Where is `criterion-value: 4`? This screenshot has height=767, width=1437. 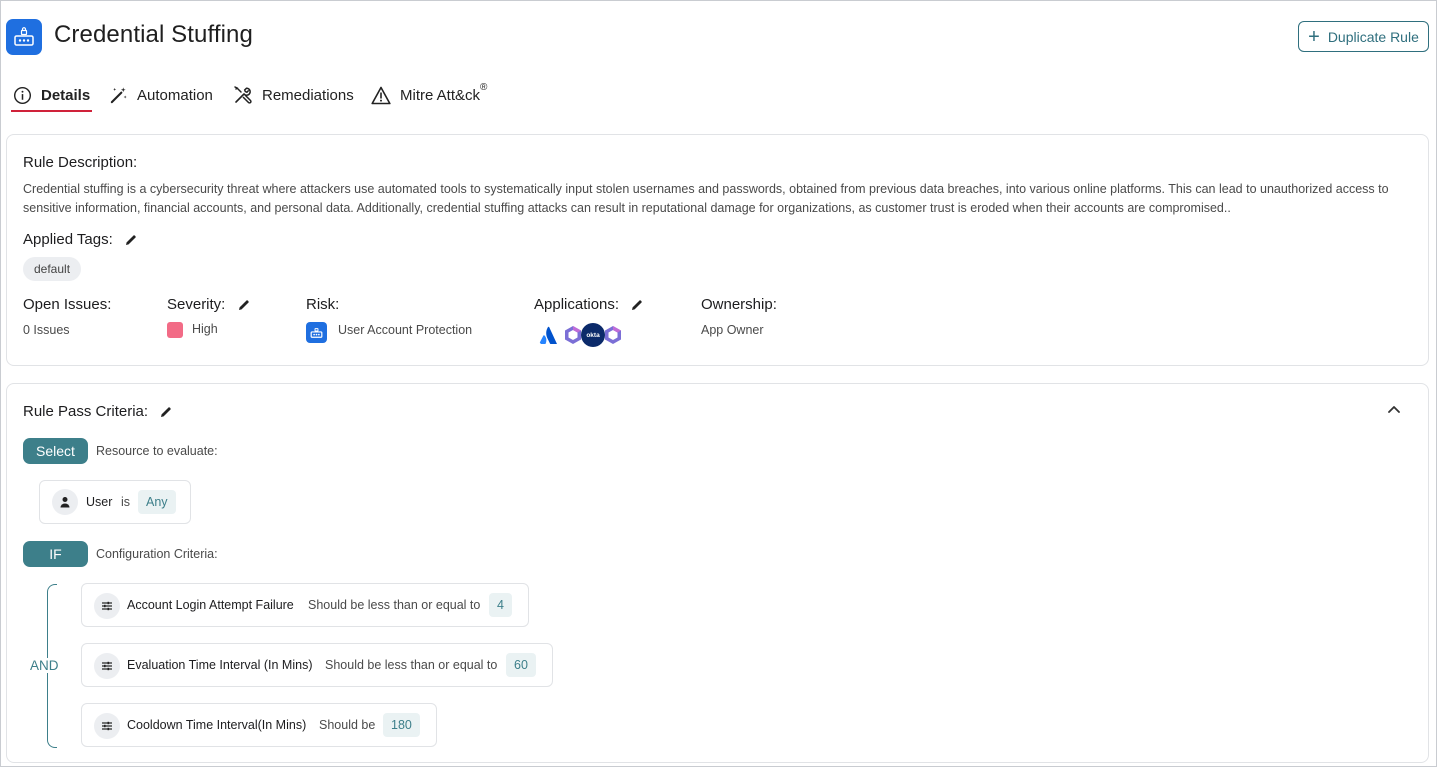
criterion-value: 4 is located at coordinates (500, 605).